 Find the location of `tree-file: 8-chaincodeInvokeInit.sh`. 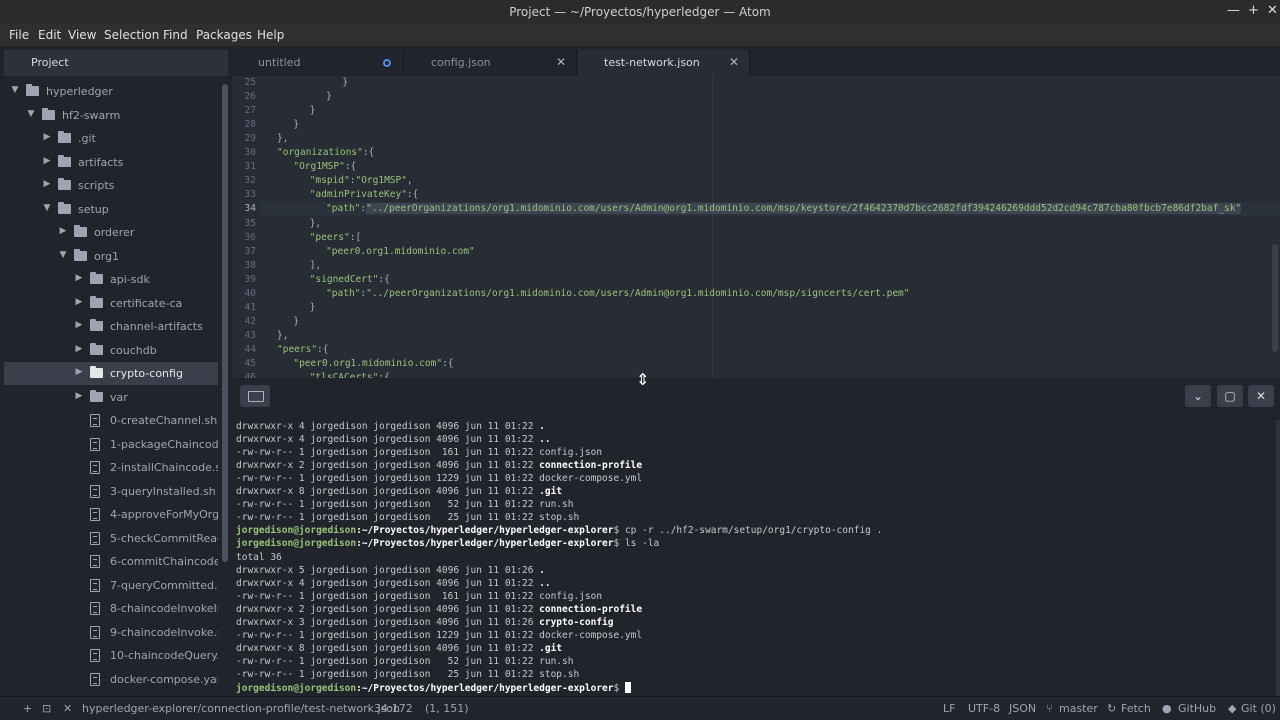

tree-file: 8-chaincodeInvokeInit.sh is located at coordinates (111, 608).